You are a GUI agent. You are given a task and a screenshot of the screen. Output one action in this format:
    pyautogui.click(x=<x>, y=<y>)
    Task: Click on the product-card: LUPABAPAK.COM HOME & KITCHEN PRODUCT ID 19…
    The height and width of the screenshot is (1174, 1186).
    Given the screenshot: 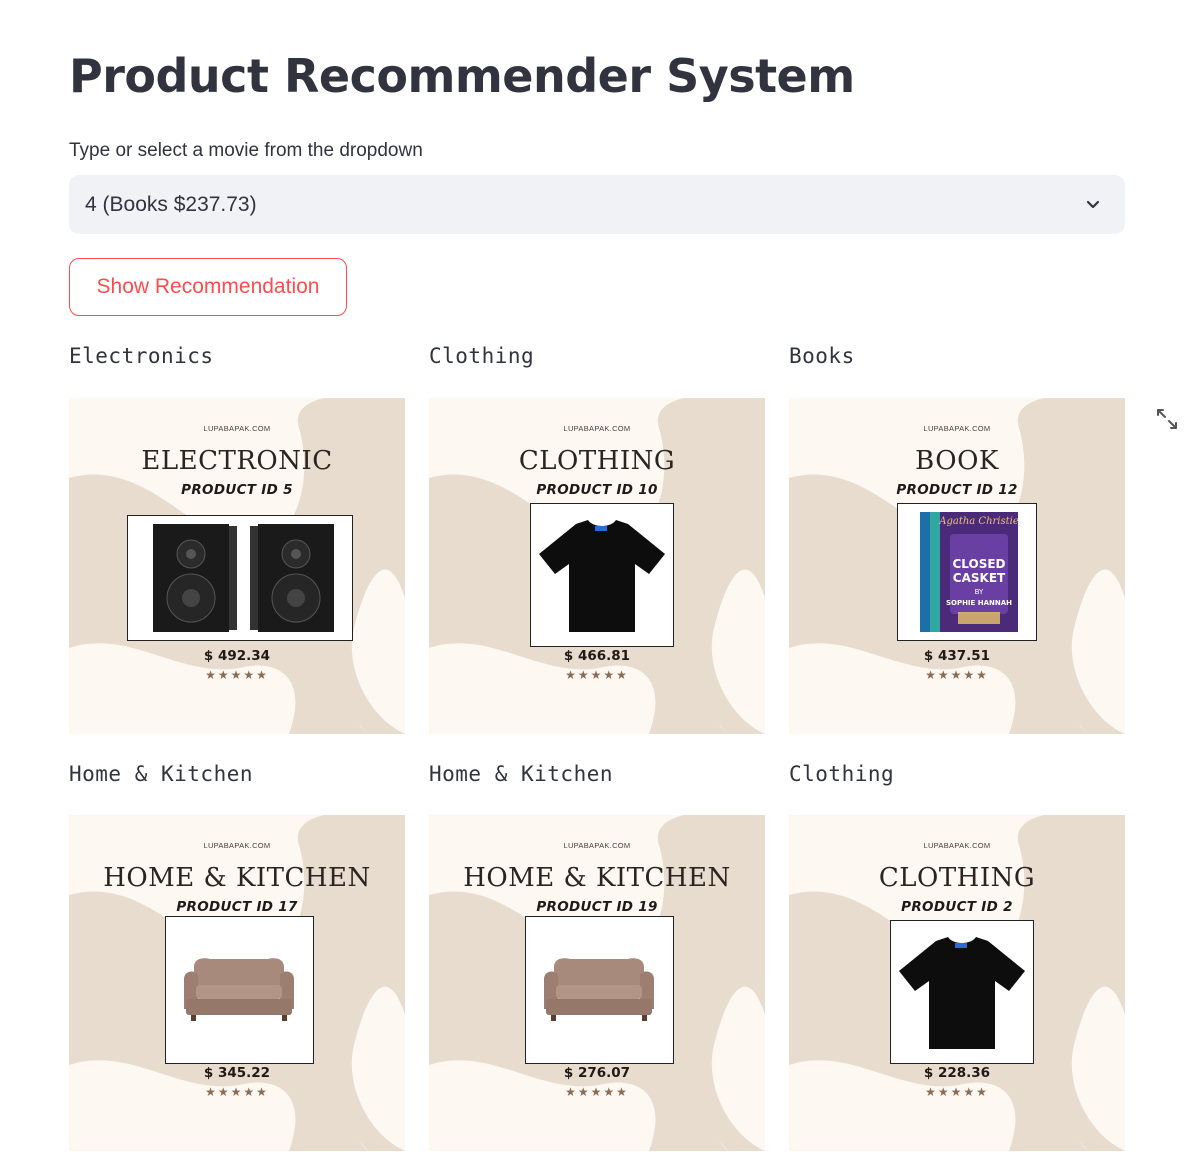 What is the action you would take?
    pyautogui.click(x=597, y=983)
    